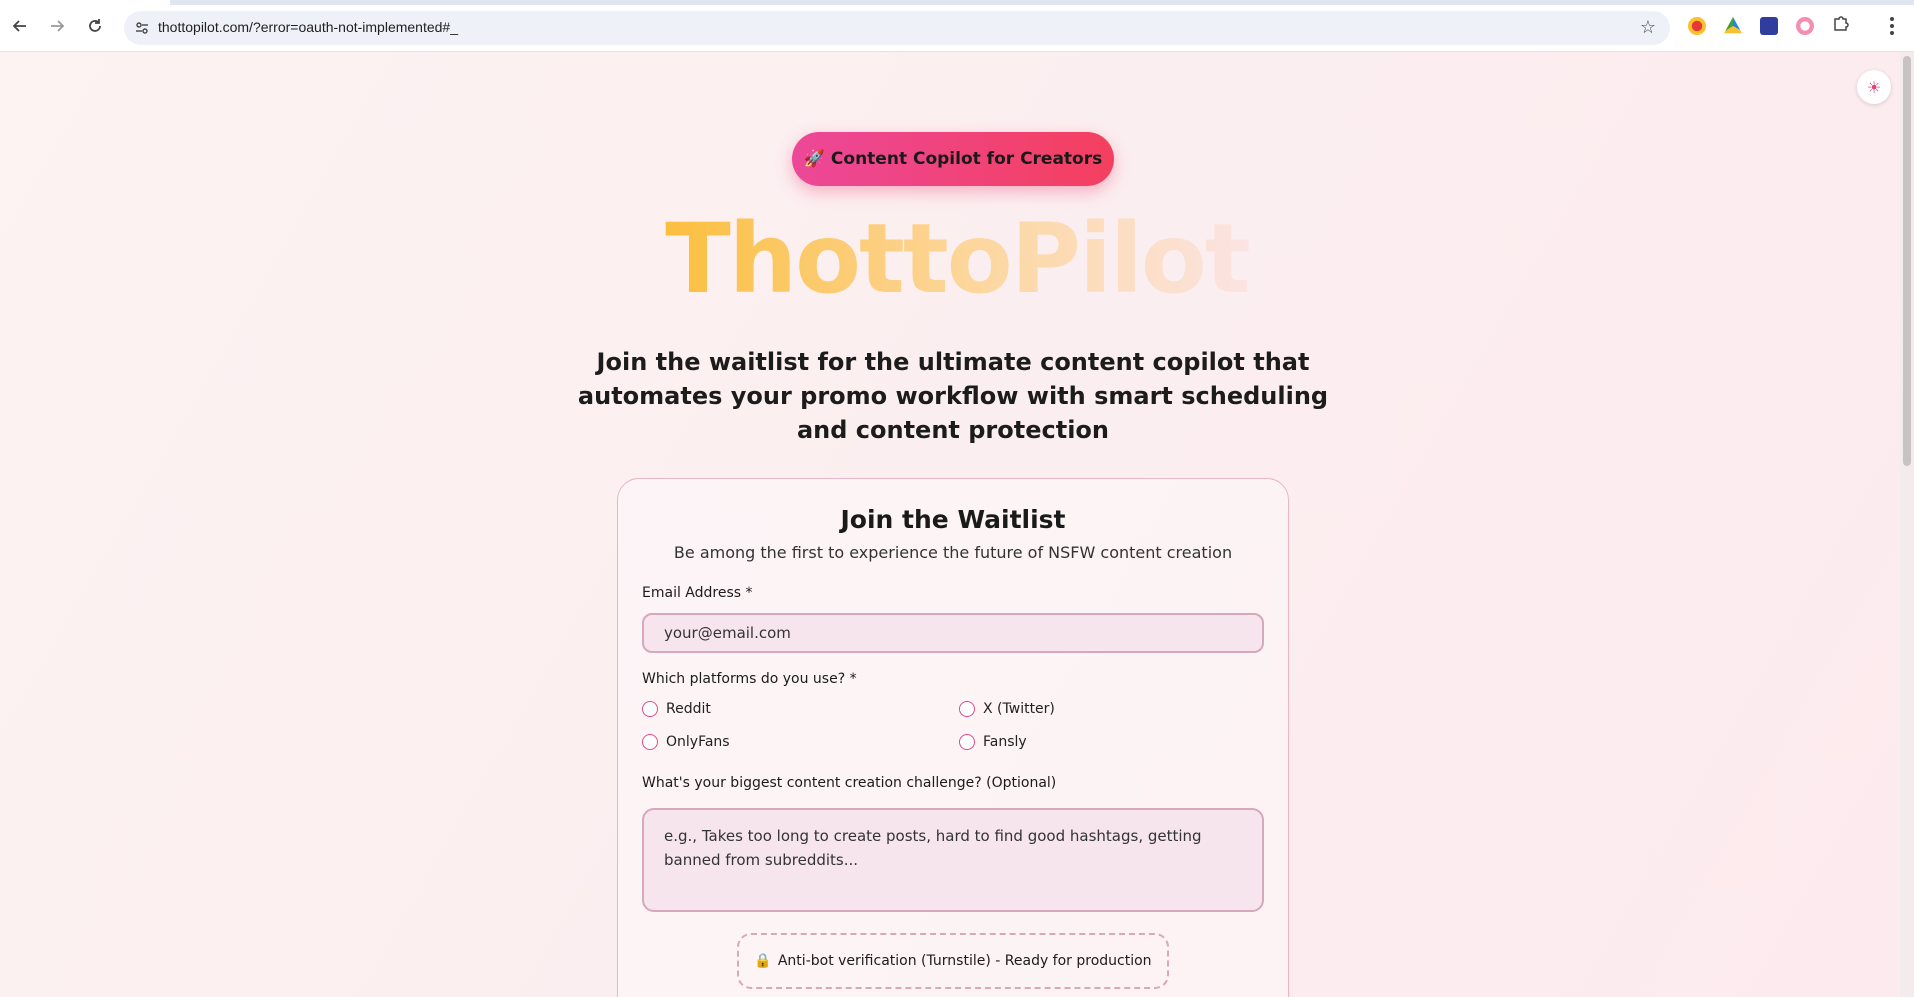  What do you see at coordinates (85, 2) in the screenshot?
I see `active-tab` at bounding box center [85, 2].